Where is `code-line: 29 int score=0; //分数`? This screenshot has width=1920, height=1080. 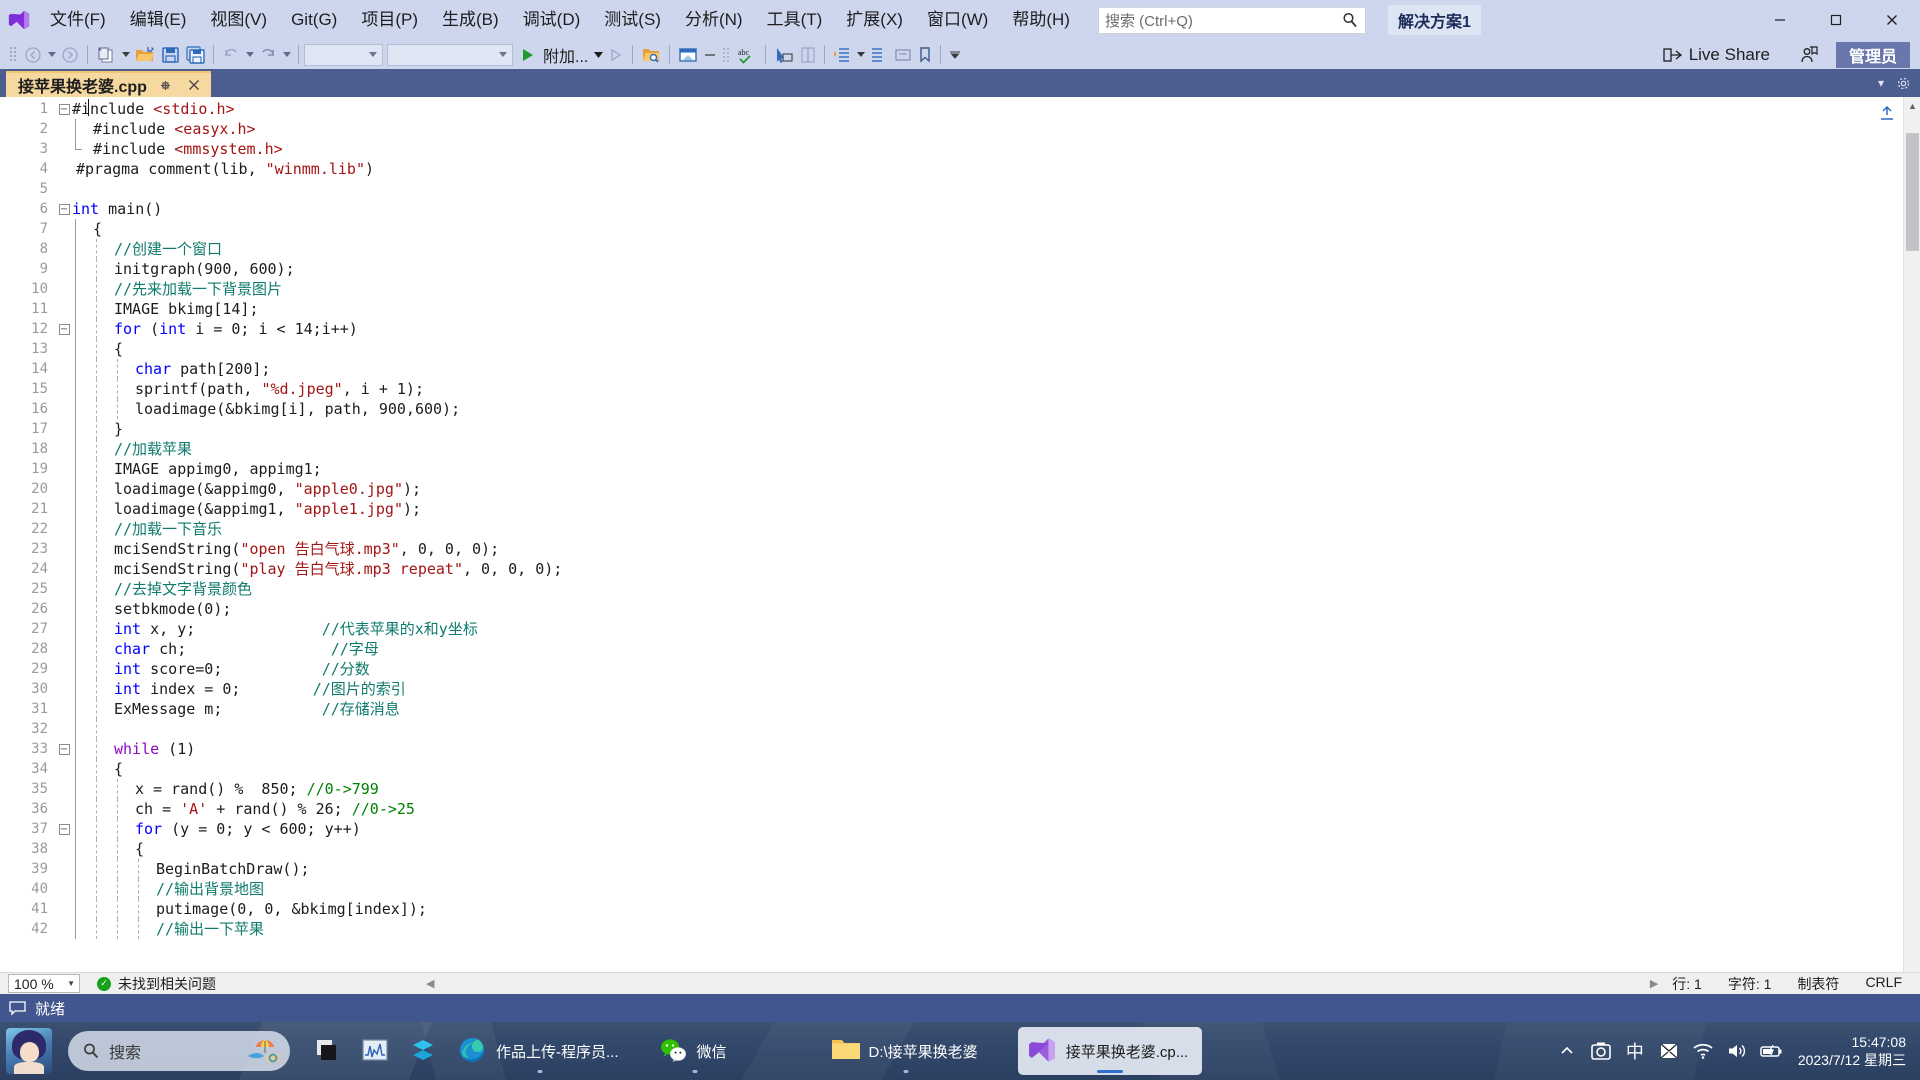 code-line: 29 int score=0; //分数 is located at coordinates (951, 669).